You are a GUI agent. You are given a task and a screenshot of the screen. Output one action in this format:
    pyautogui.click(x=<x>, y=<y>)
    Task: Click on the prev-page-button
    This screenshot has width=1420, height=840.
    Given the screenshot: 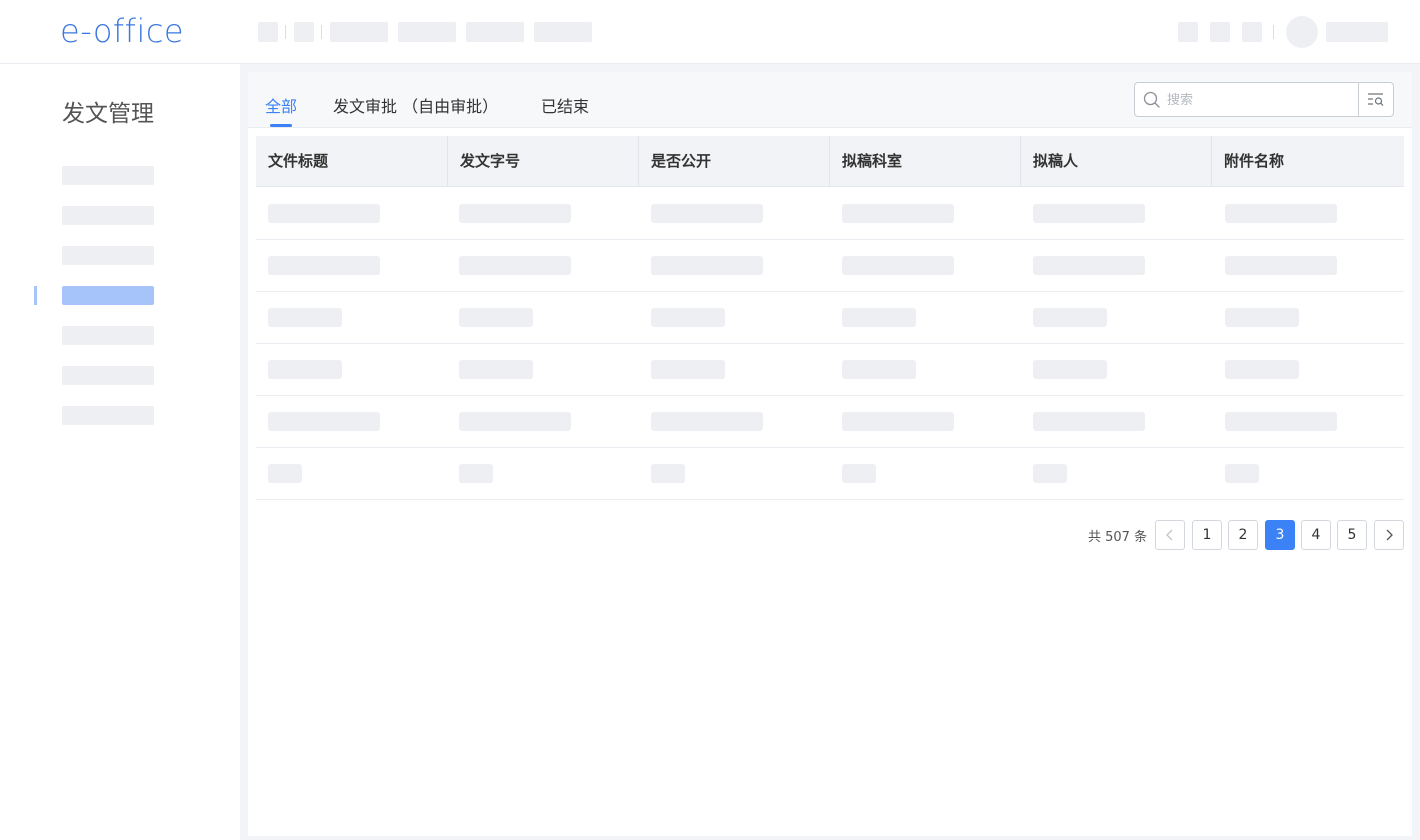 What is the action you would take?
    pyautogui.click(x=1170, y=535)
    